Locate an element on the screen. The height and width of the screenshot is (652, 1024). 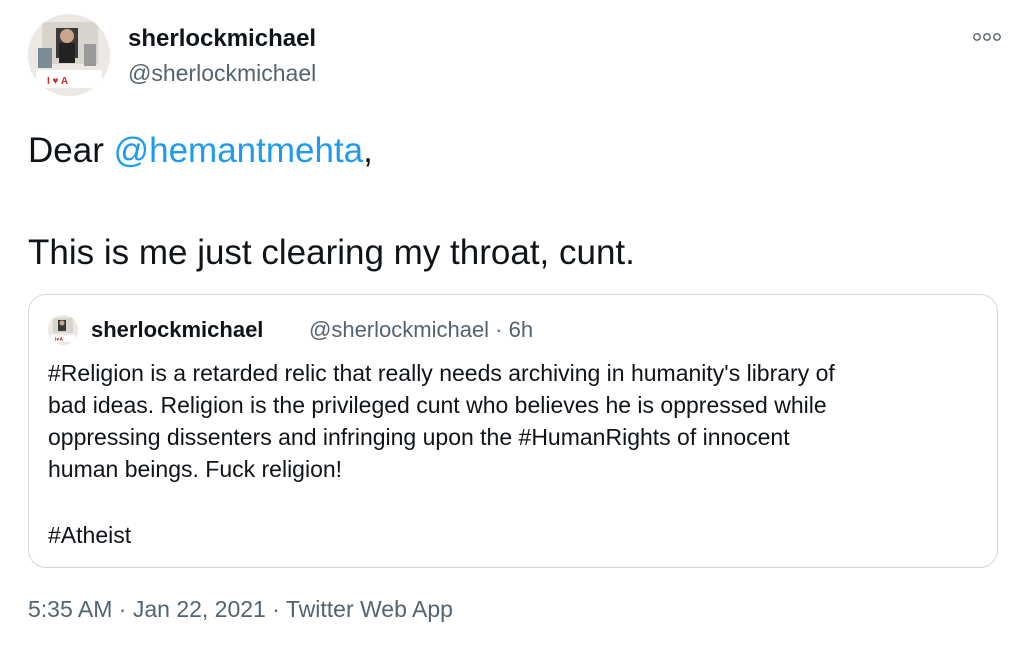
quoted-line: human beings. Fuck religion! is located at coordinates (195, 469).